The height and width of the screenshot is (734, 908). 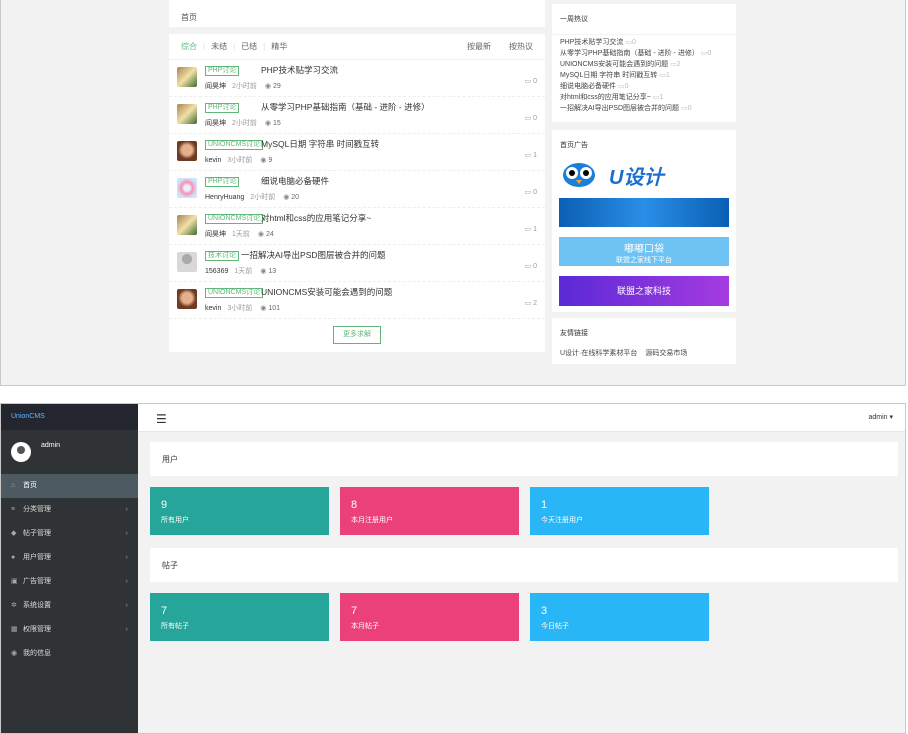 What do you see at coordinates (644, 75) in the screenshot?
I see `hot-item: MySQL日期 字符串 时间戳互转 ▭1` at bounding box center [644, 75].